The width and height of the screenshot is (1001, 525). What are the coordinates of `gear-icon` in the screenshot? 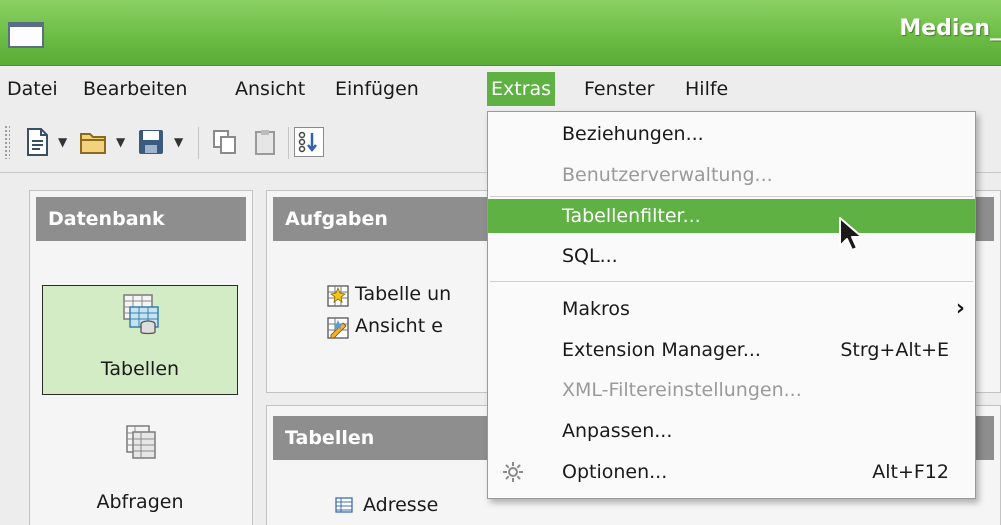 It's located at (513, 472).